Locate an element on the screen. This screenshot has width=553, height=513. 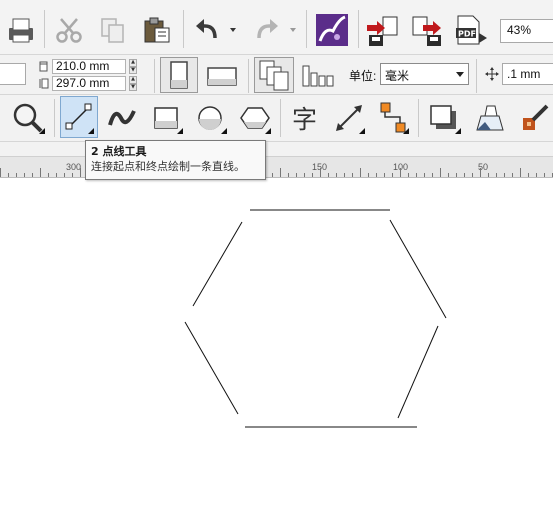
undo-button is located at coordinates (215, 30).